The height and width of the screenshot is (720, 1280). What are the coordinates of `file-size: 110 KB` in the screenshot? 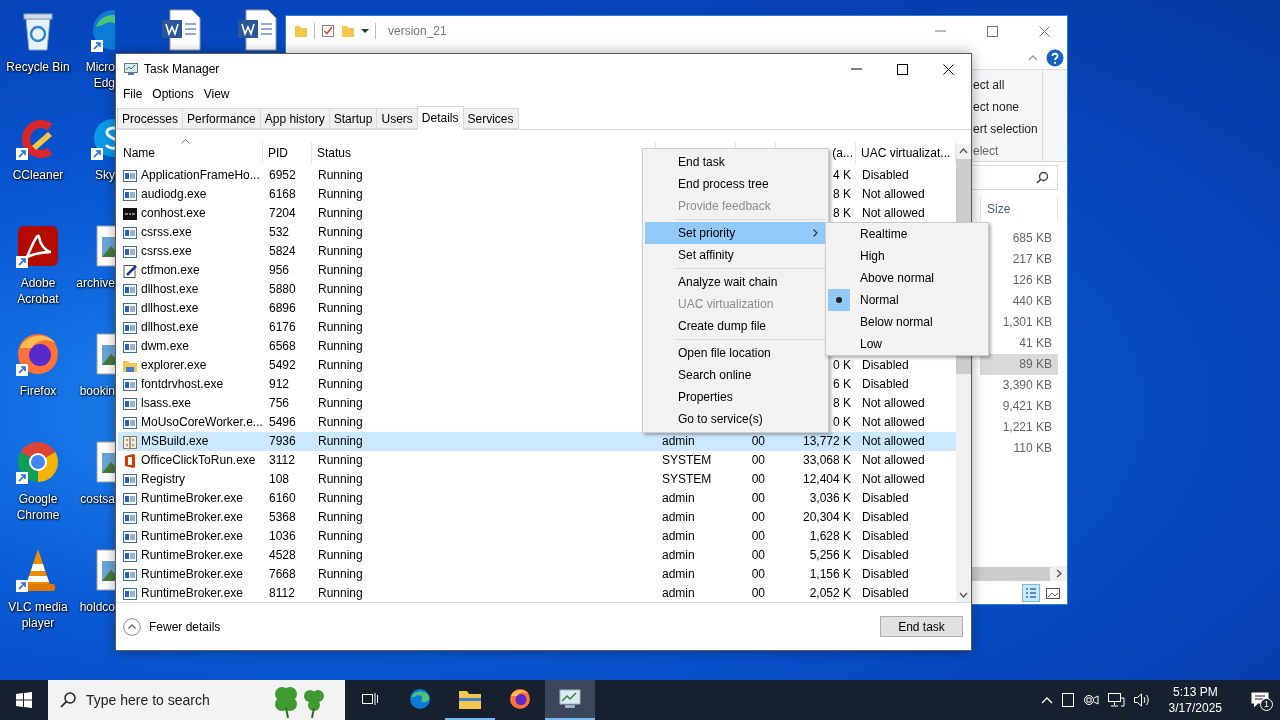 It's located at (1035, 448).